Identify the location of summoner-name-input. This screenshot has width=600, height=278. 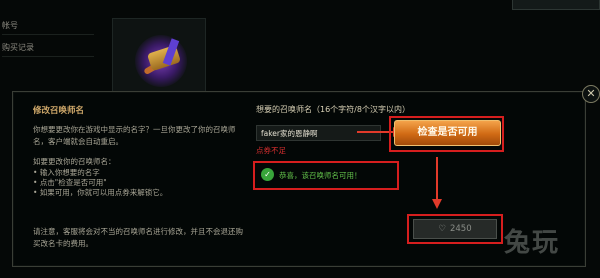
(318, 133).